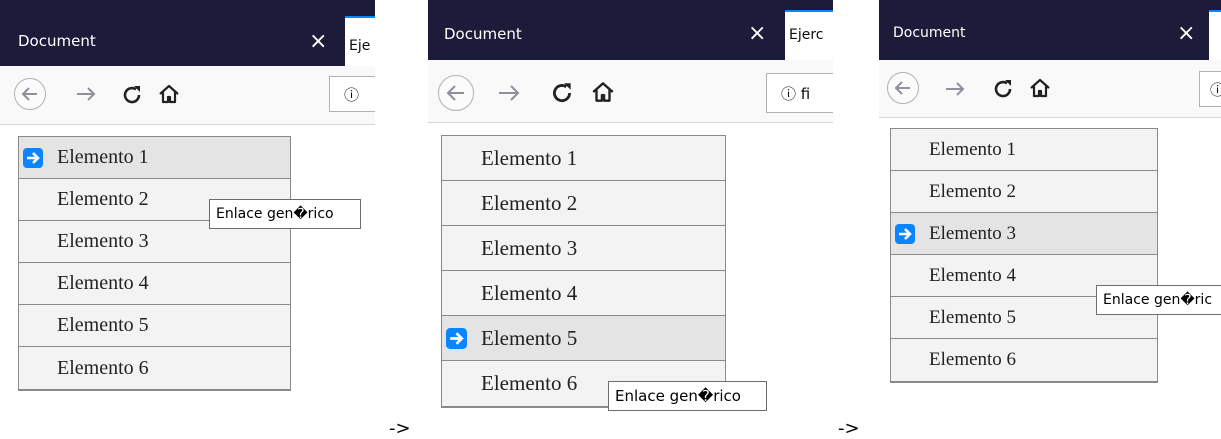 The height and width of the screenshot is (439, 1221). I want to click on tab-bar: Document × Eje, so click(187, 33).